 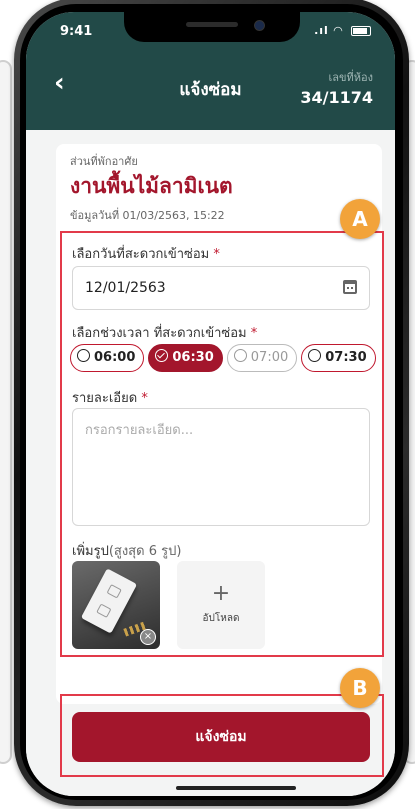 What do you see at coordinates (351, 77) in the screenshot?
I see `room-label: เลขที่ห้อง` at bounding box center [351, 77].